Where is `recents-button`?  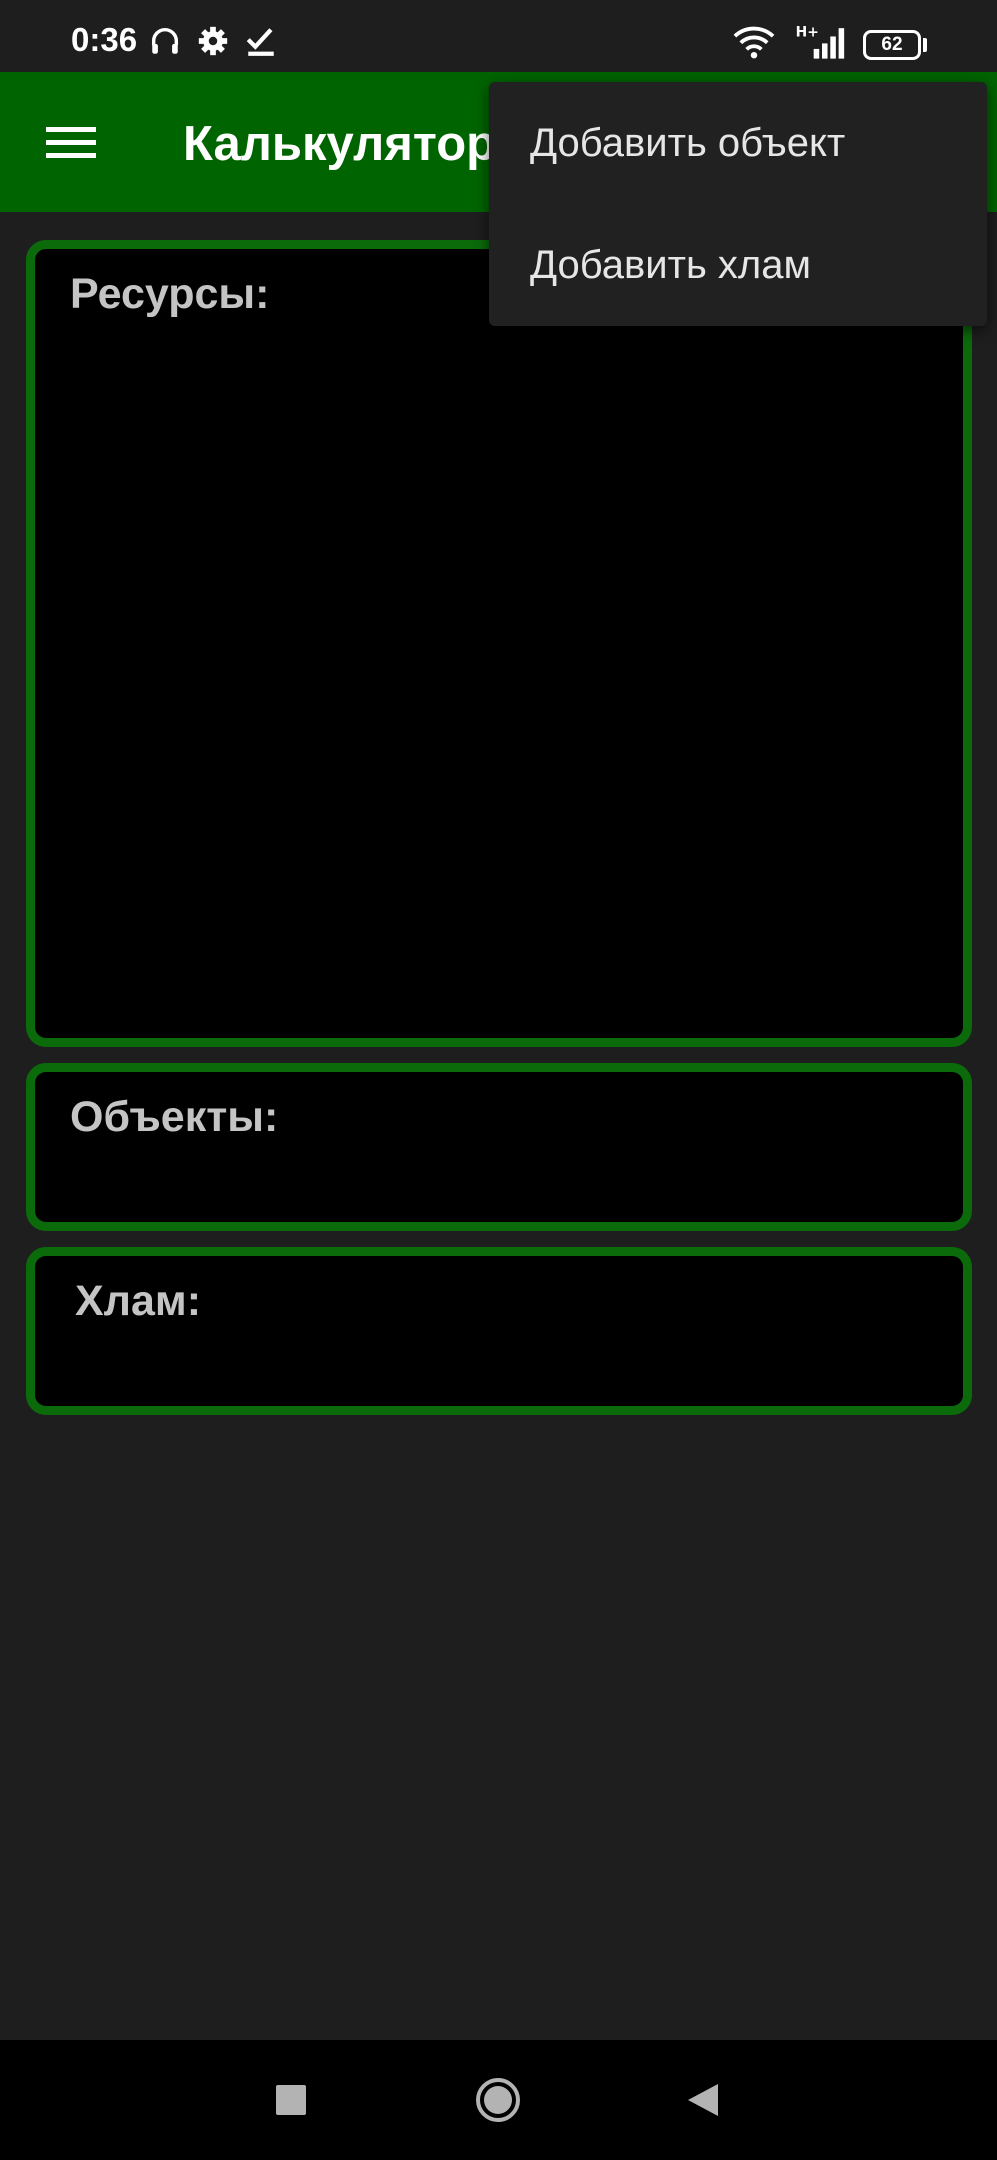 recents-button is located at coordinates (291, 2100).